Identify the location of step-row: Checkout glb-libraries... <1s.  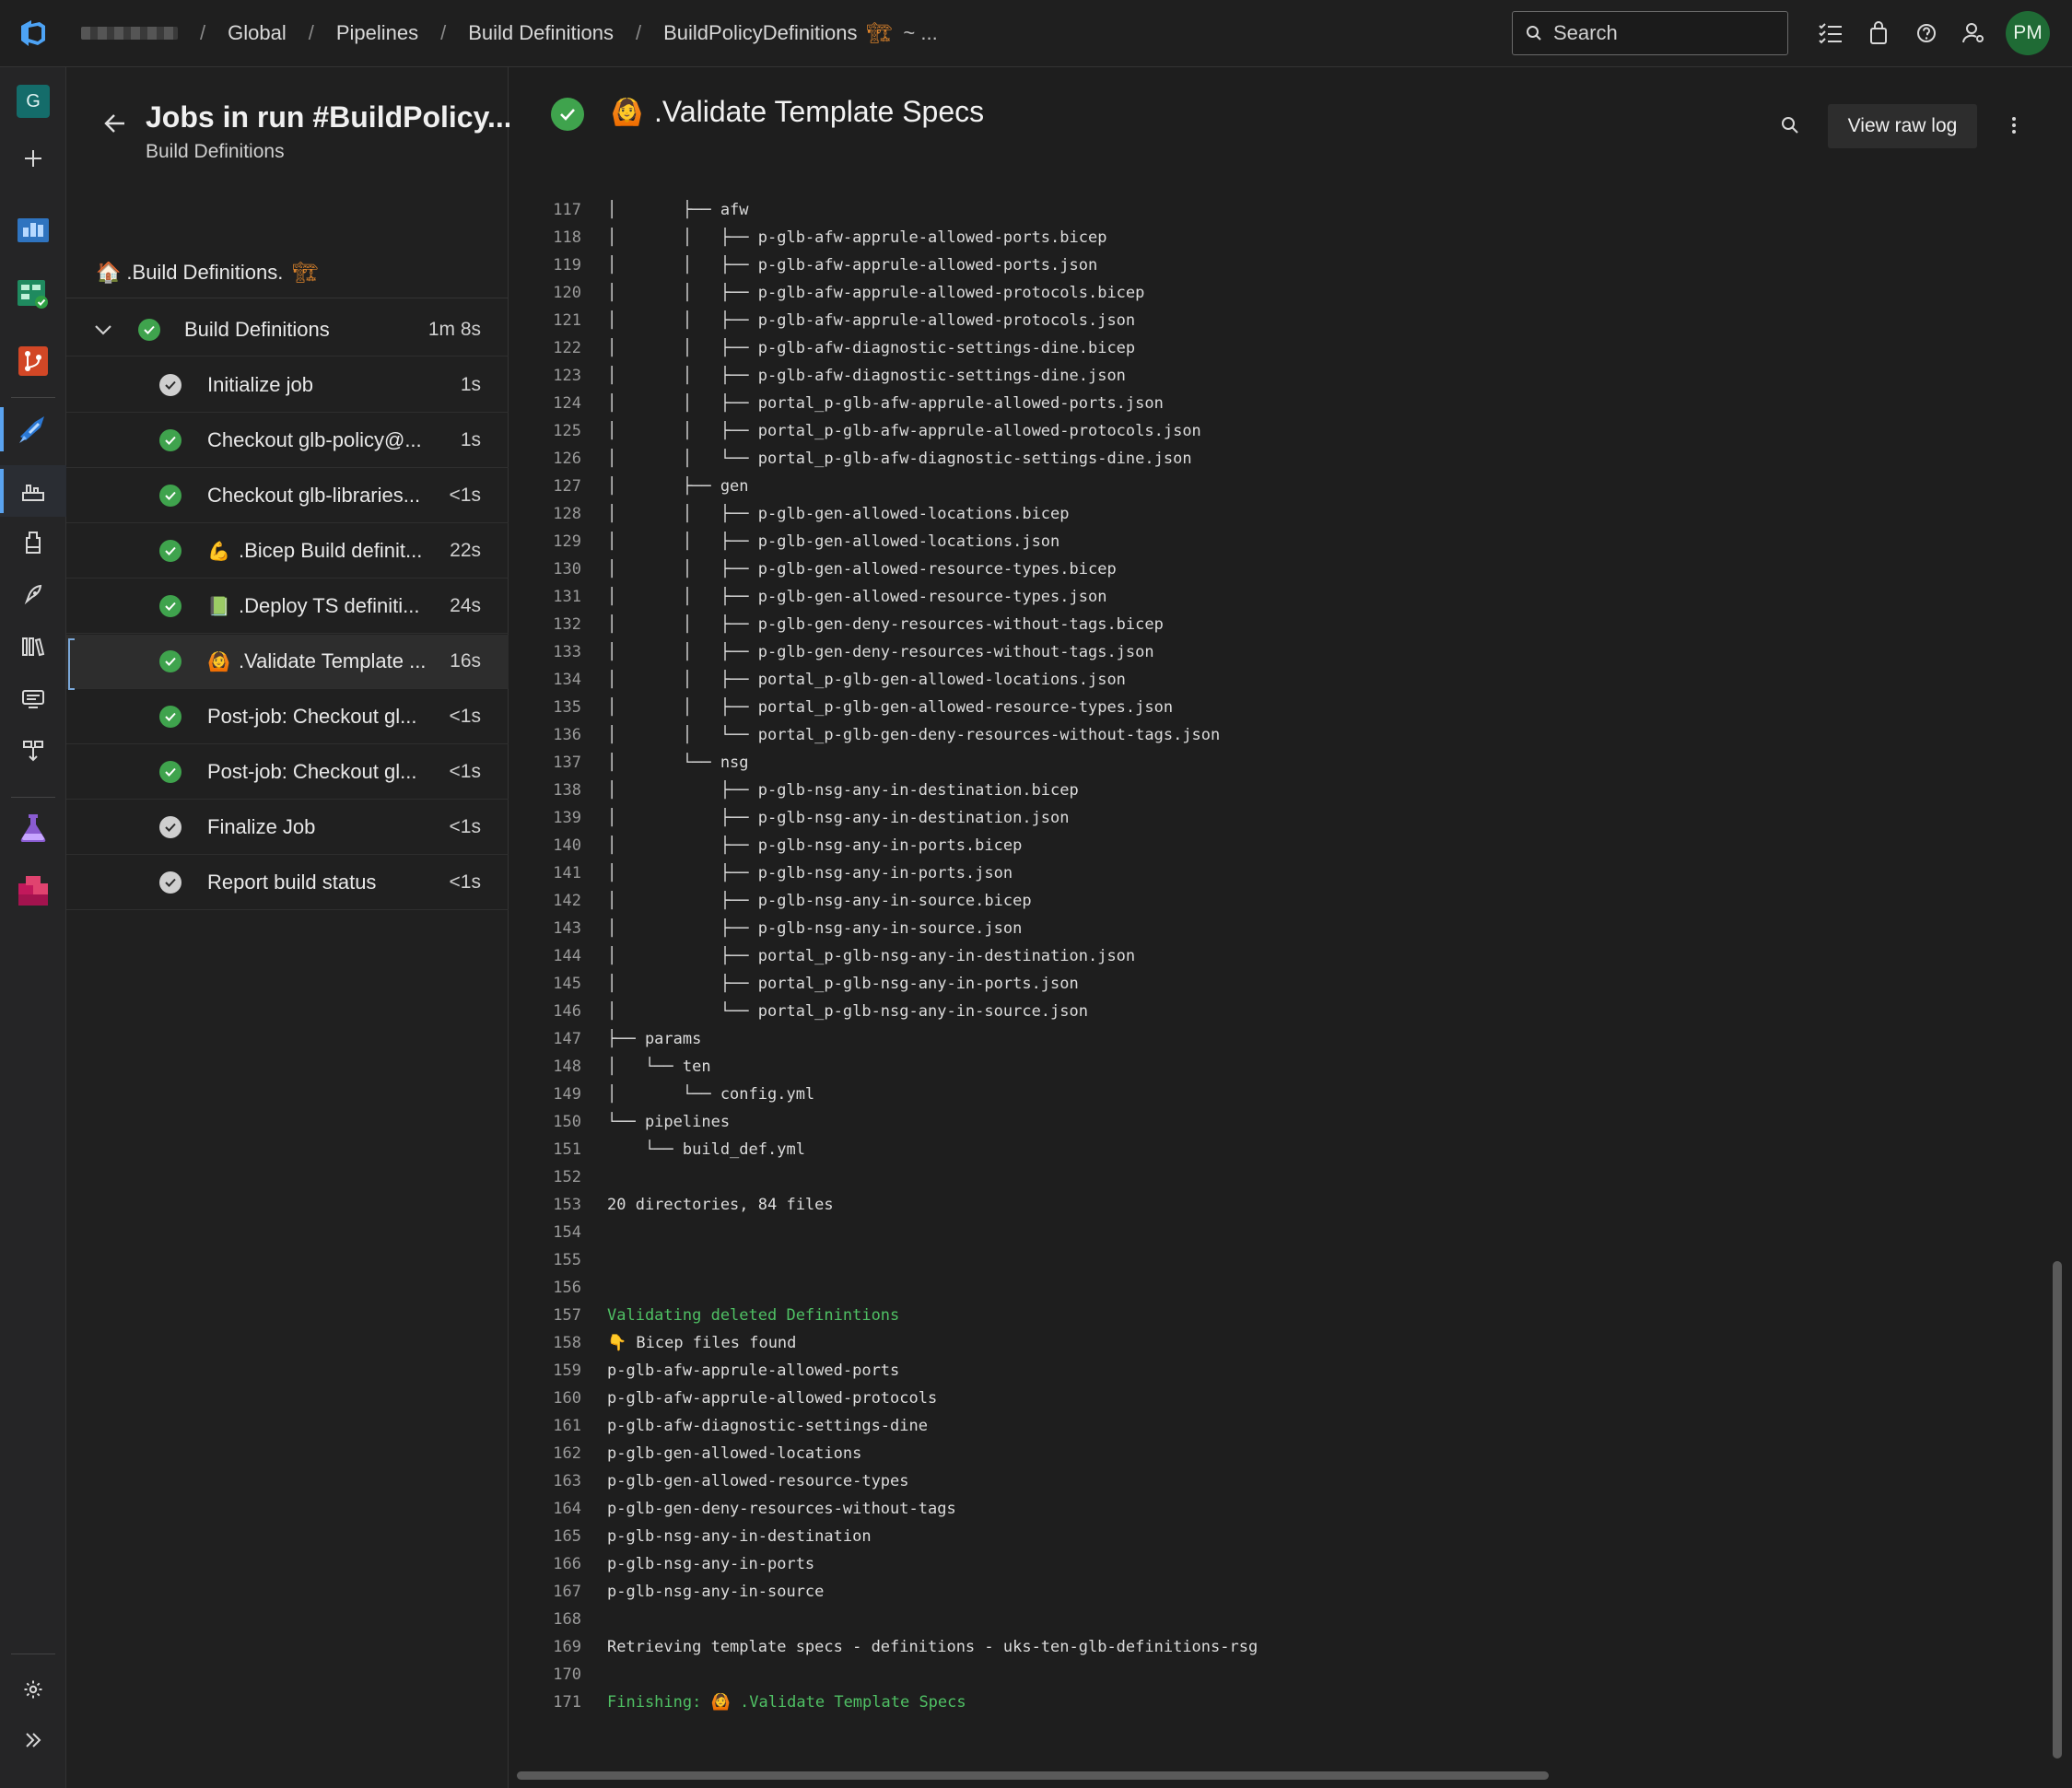
(287, 496).